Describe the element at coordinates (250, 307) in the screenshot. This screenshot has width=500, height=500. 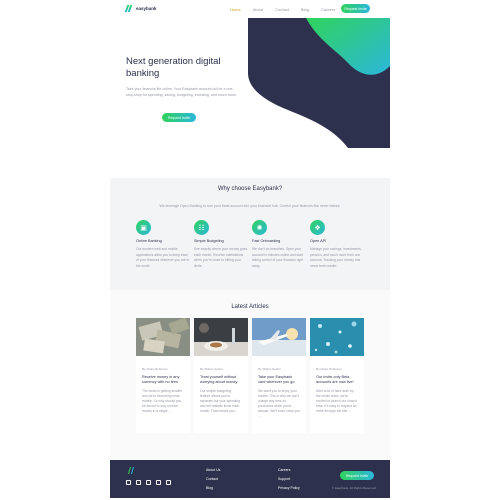
I see `articles-title: Latest Articles` at that location.